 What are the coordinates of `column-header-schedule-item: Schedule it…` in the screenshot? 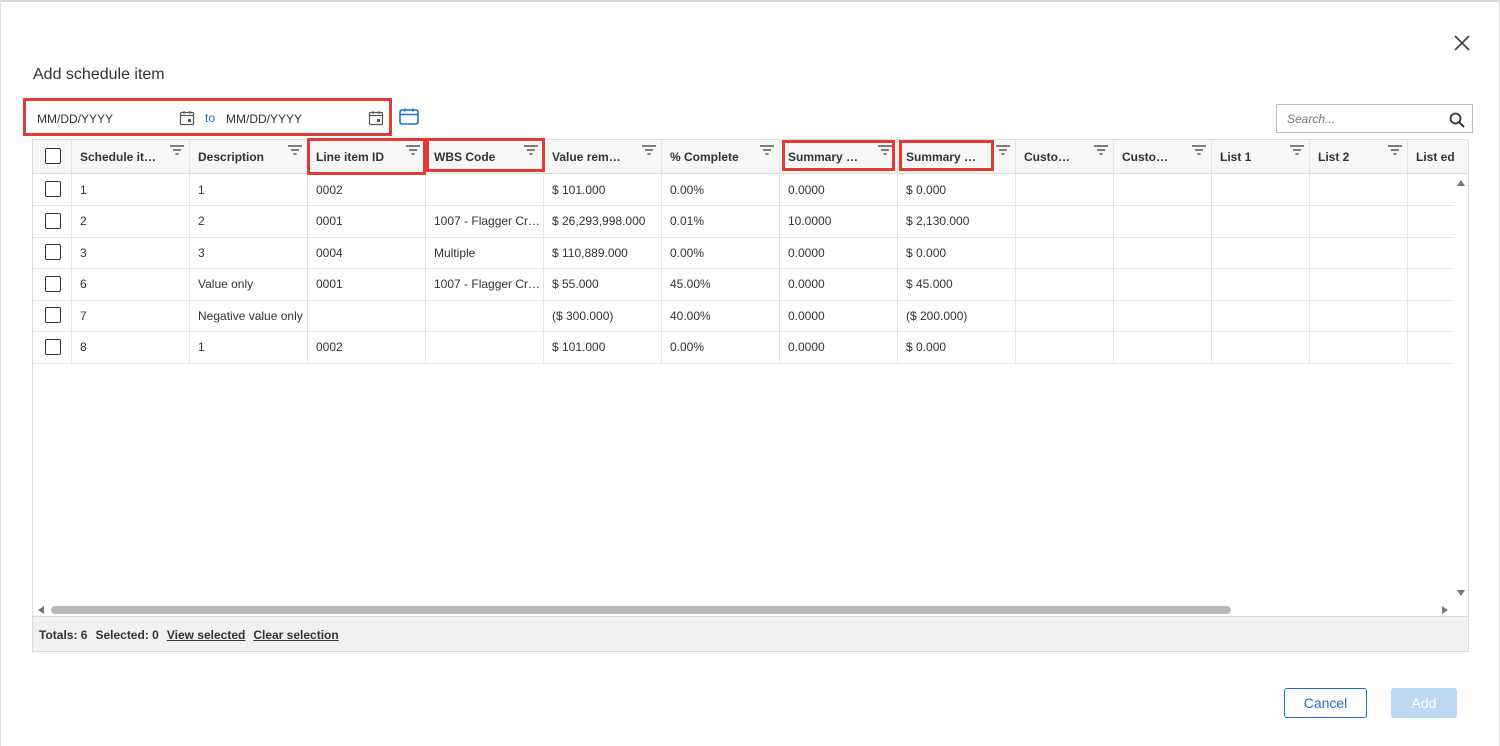 It's located at (131, 156).